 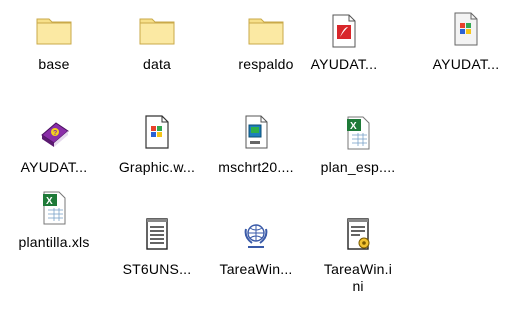 I want to click on acrobat-document-icon, so click(x=344, y=30).